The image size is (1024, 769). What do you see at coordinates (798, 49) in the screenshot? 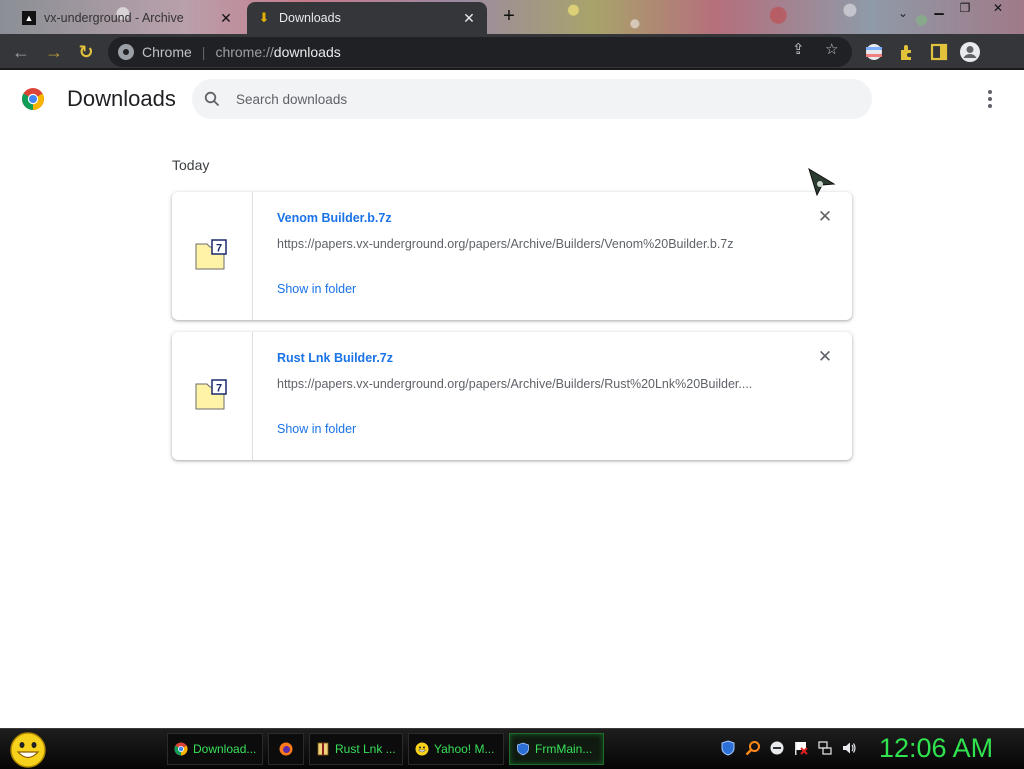
I see `share-icon: ⇪` at bounding box center [798, 49].